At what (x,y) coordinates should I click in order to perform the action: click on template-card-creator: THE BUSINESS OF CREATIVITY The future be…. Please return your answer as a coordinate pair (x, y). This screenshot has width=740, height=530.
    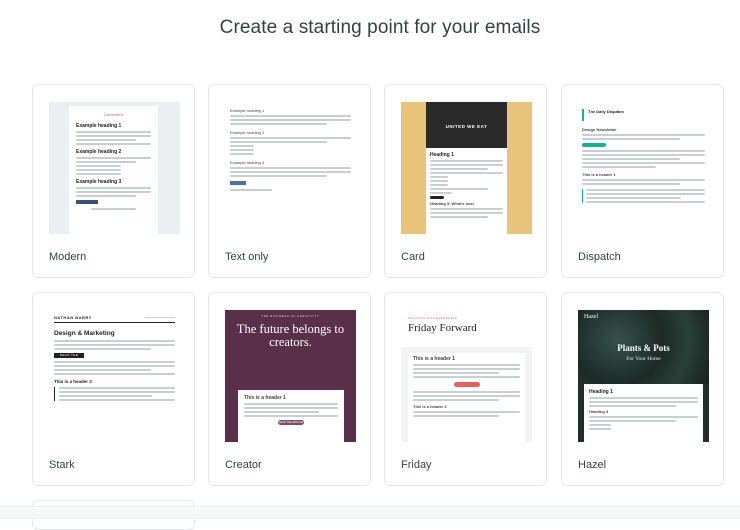
    Looking at the image, I should click on (289, 389).